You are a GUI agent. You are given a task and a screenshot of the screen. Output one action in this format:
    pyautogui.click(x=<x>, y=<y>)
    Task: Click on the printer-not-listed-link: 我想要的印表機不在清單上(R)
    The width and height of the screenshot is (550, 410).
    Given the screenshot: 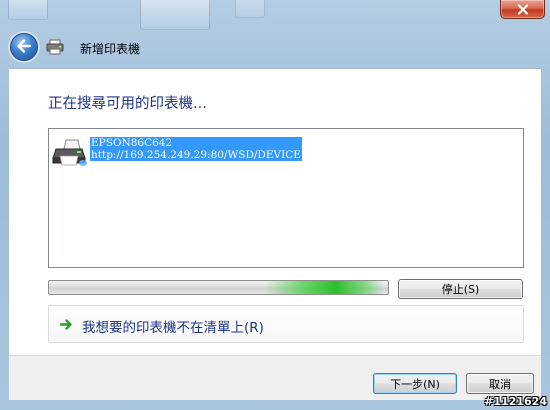 What is the action you would take?
    pyautogui.click(x=286, y=324)
    